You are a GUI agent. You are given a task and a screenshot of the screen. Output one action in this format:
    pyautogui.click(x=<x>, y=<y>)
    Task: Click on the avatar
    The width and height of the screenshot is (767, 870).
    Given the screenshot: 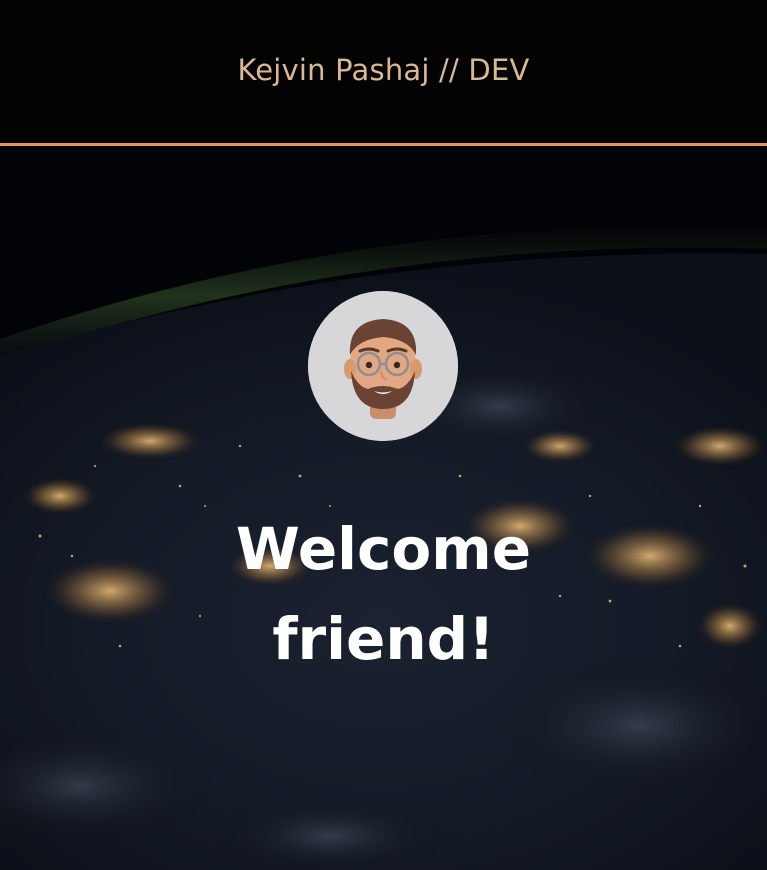 What is the action you would take?
    pyautogui.click(x=383, y=366)
    